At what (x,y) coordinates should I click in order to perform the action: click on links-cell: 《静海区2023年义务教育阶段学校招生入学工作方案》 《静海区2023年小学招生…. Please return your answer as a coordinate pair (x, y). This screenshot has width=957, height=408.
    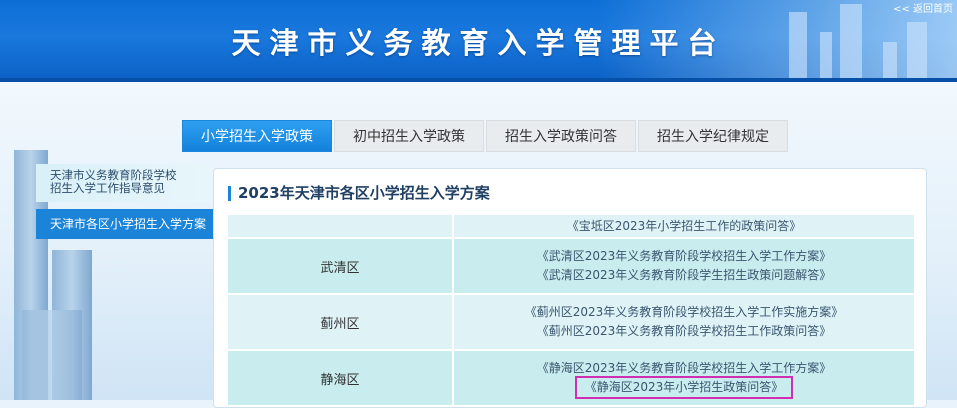
    Looking at the image, I should click on (684, 378).